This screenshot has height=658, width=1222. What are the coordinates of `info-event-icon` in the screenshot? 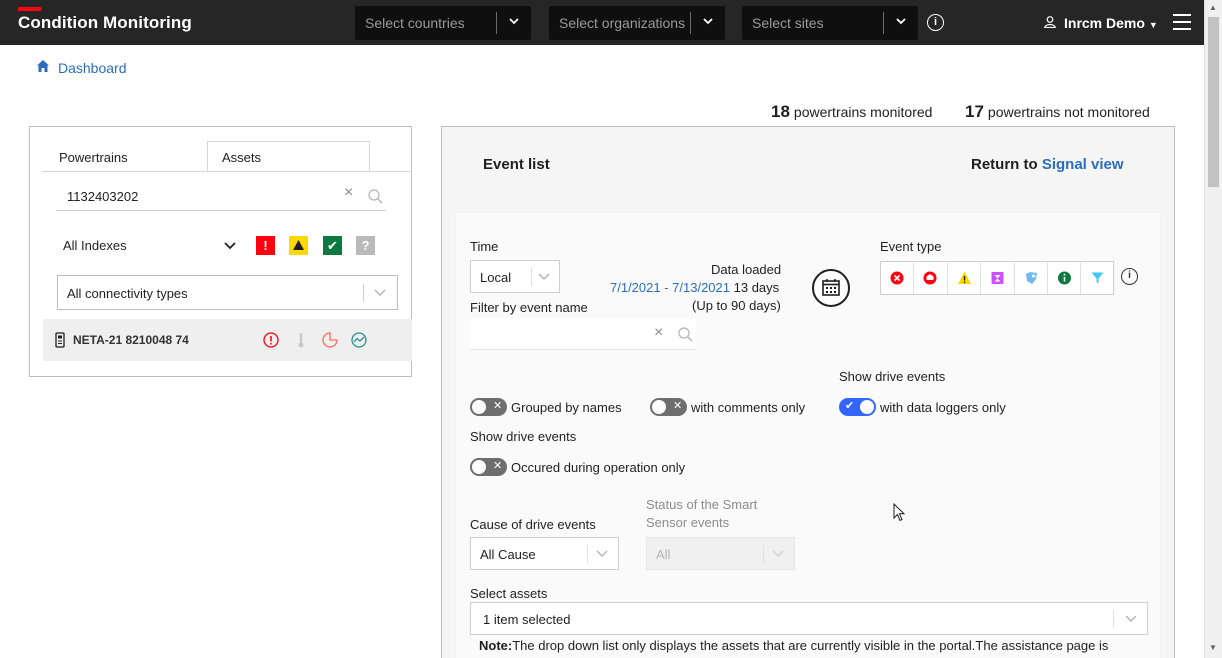 It's located at (1064, 278).